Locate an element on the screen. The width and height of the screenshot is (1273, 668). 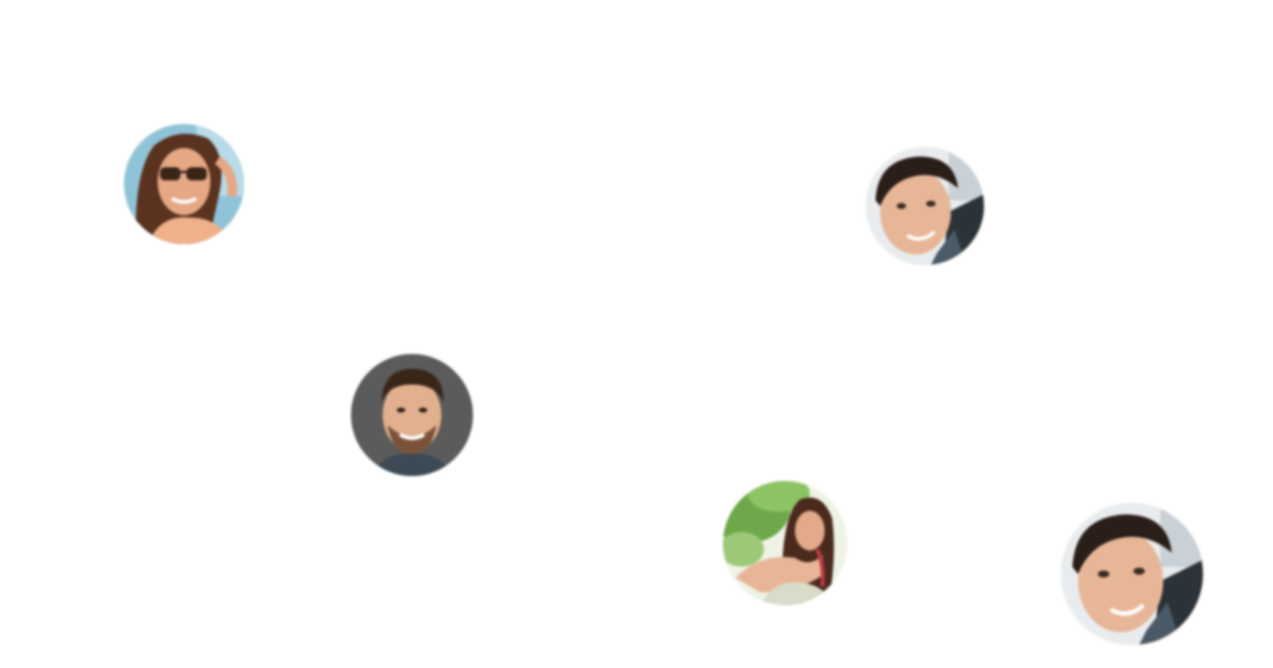
avatar-woman-sunglasses is located at coordinates (184, 184).